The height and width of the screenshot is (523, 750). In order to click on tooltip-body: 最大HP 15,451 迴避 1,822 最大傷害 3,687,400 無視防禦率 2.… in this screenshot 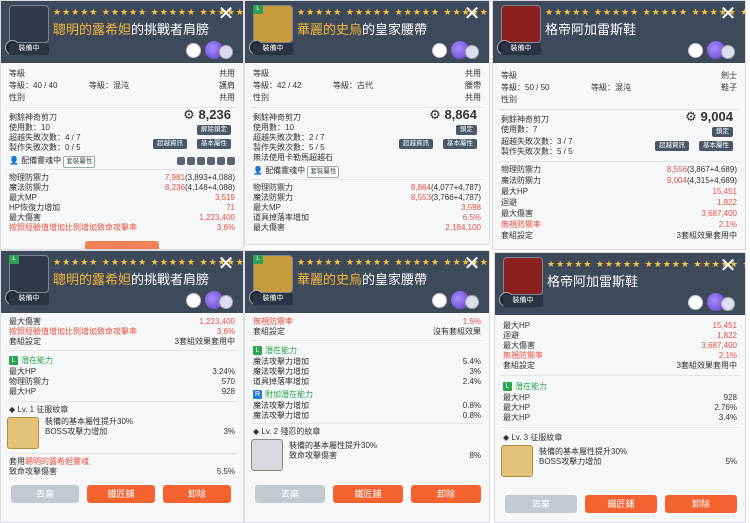, I will do `click(620, 418)`.